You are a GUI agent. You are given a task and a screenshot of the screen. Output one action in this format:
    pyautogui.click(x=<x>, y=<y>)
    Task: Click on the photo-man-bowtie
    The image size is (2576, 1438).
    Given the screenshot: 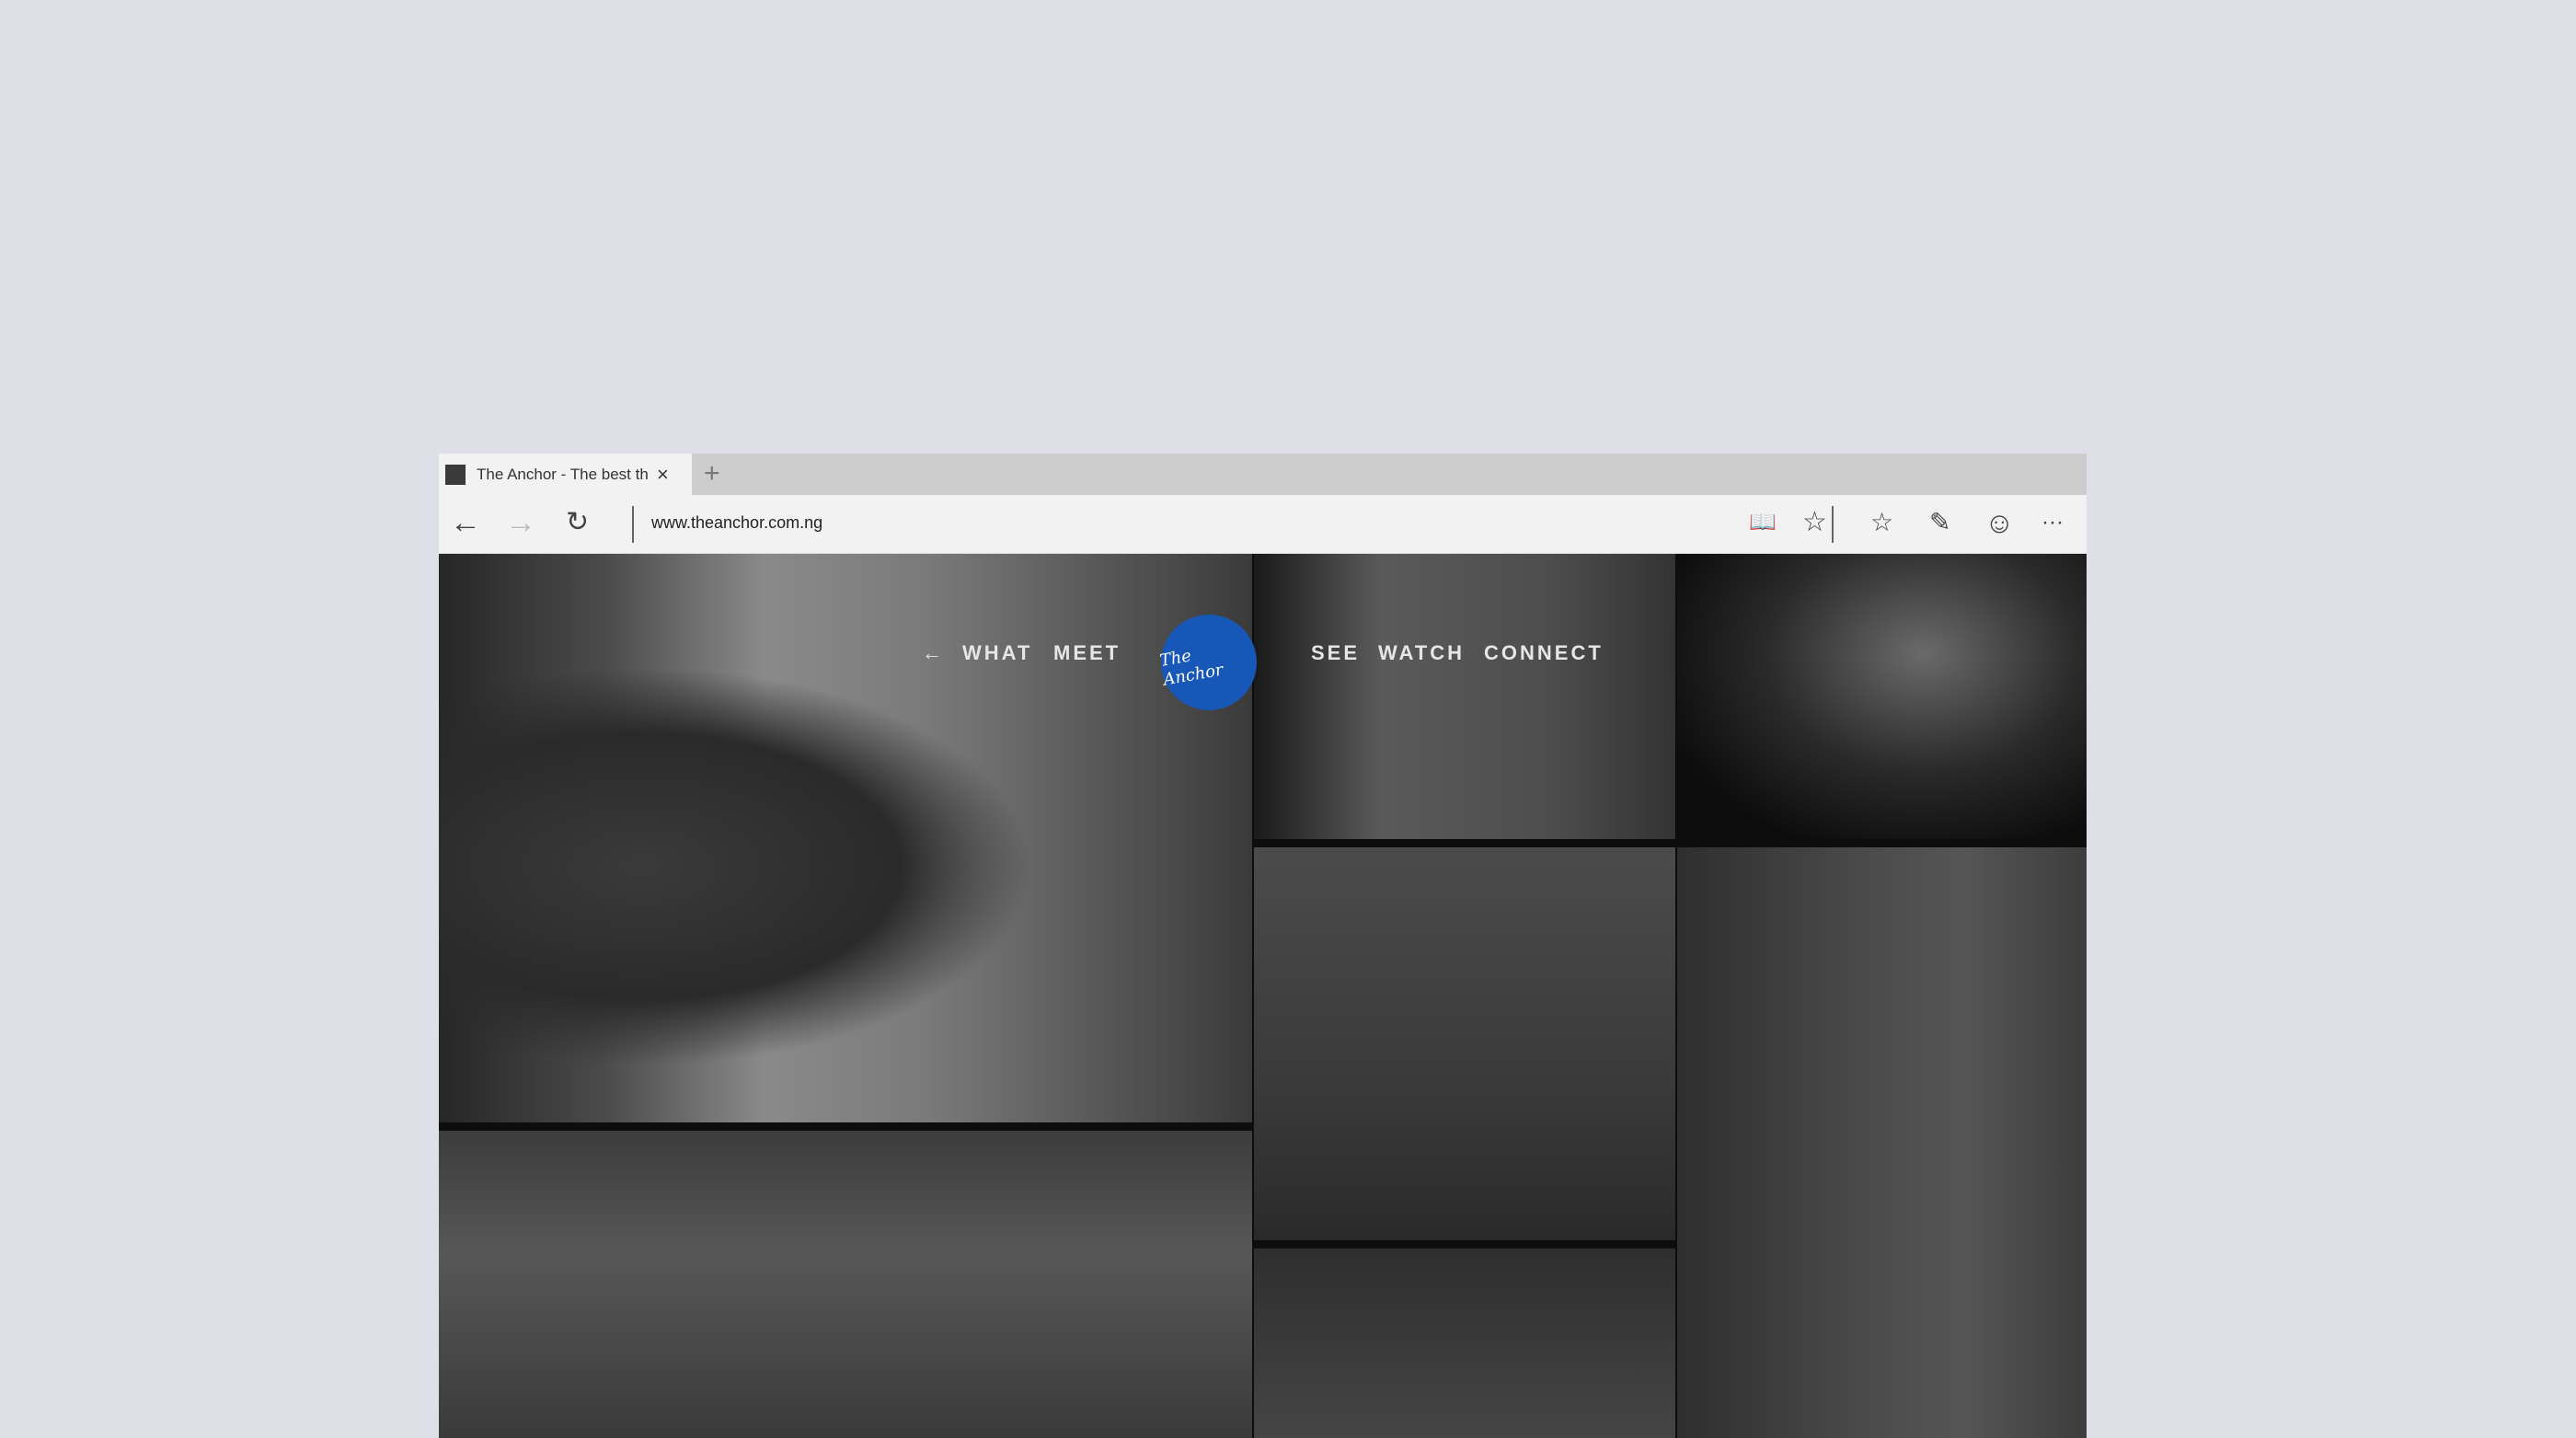 What is the action you would take?
    pyautogui.click(x=1882, y=1142)
    